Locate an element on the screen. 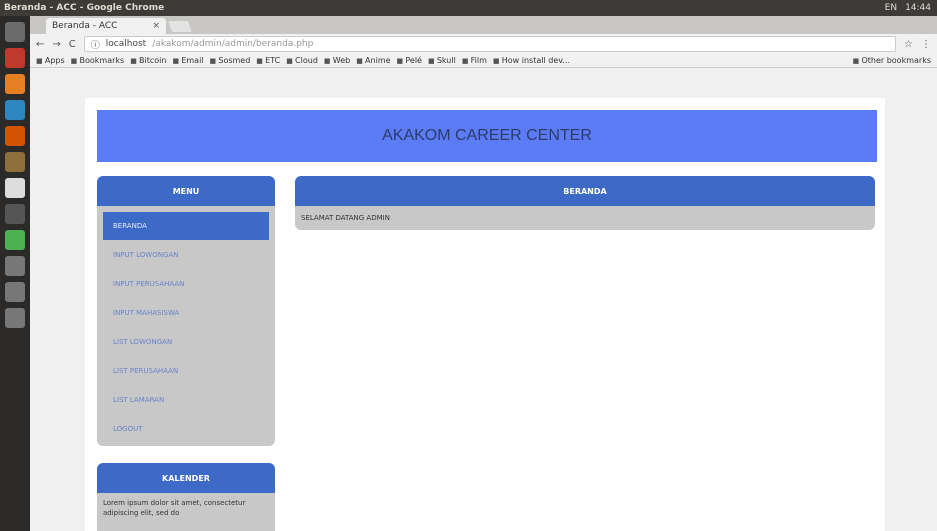 The image size is (937, 531). other-bookmarks: Other bookmarks is located at coordinates (892, 60).